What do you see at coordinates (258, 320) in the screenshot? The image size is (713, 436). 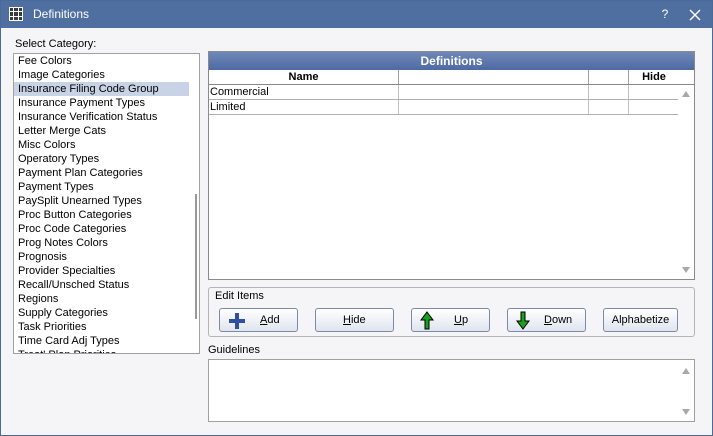 I see `add-button: Add` at bounding box center [258, 320].